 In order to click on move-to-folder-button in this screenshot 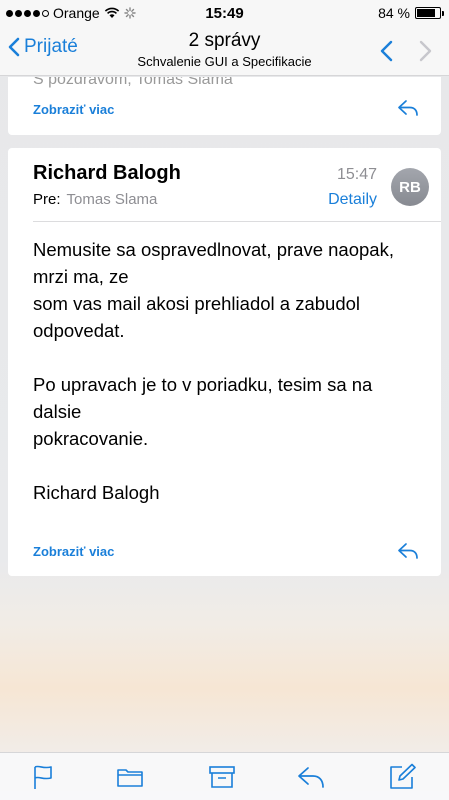, I will do `click(130, 777)`.